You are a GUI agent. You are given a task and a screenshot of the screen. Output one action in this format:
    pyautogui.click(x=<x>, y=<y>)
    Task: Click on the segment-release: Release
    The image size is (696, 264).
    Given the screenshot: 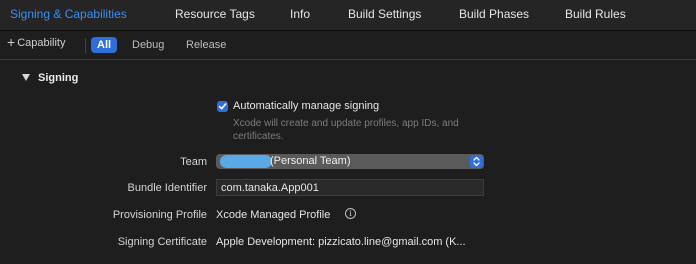 What is the action you would take?
    pyautogui.click(x=206, y=45)
    